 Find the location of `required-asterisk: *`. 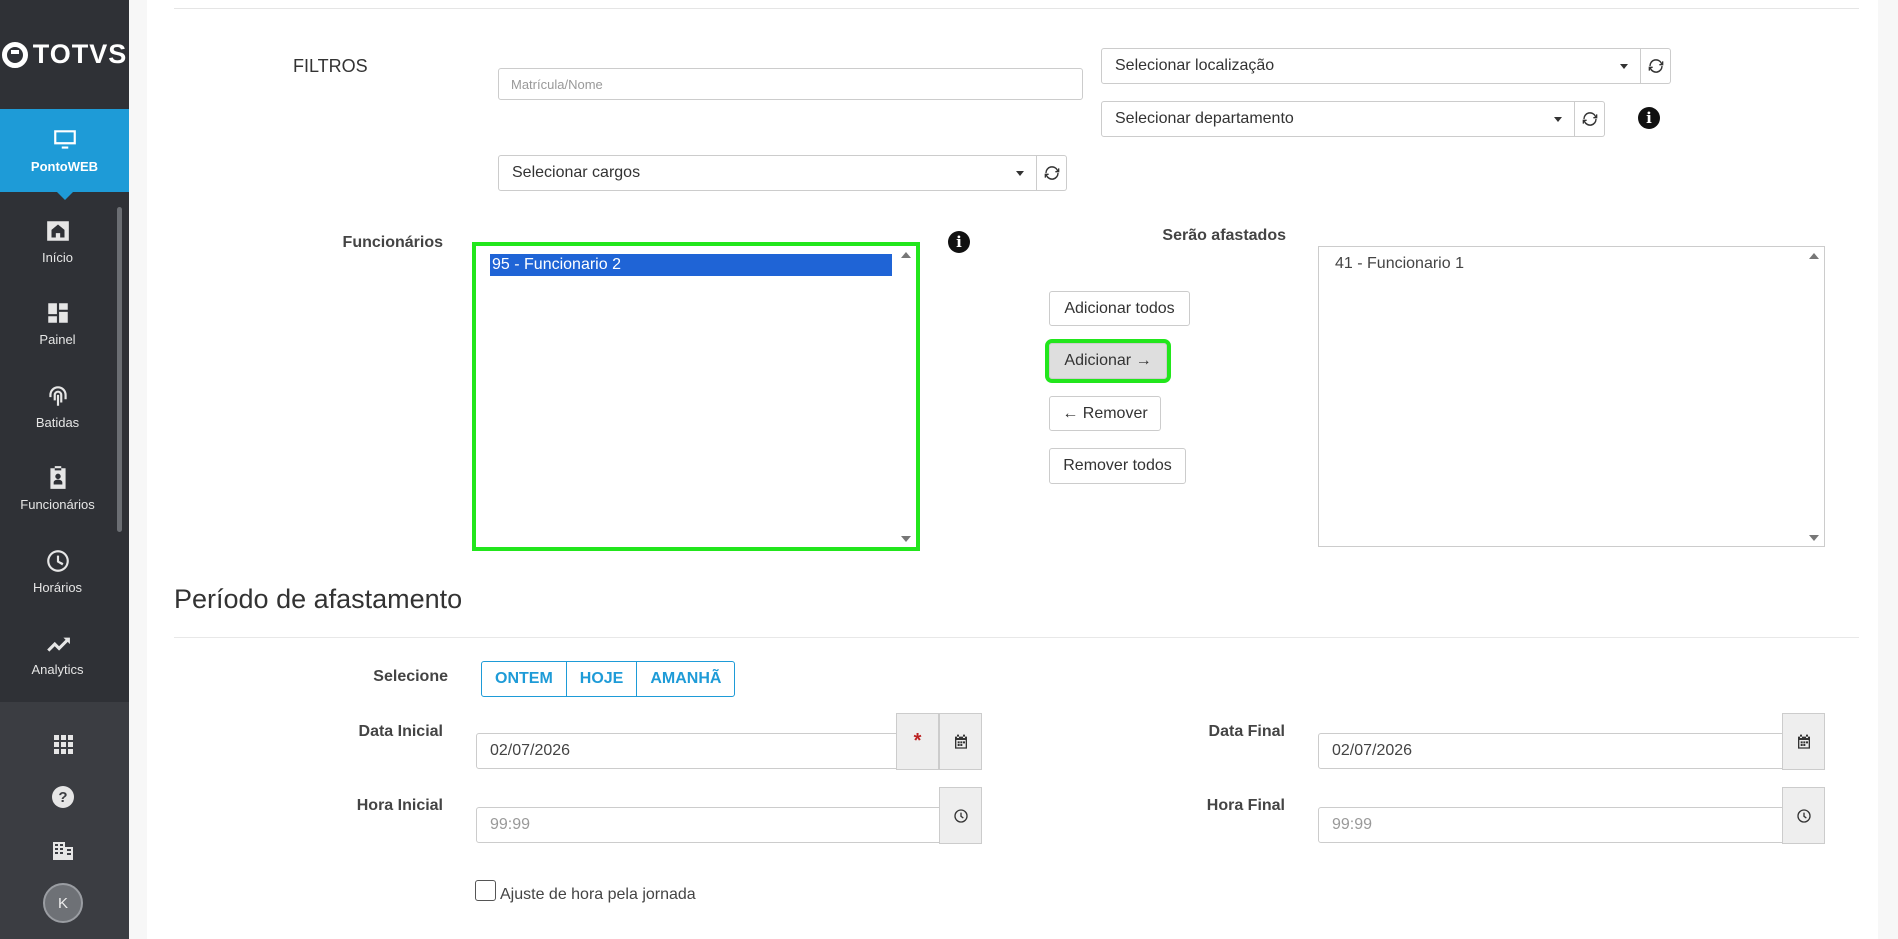

required-asterisk: * is located at coordinates (917, 741).